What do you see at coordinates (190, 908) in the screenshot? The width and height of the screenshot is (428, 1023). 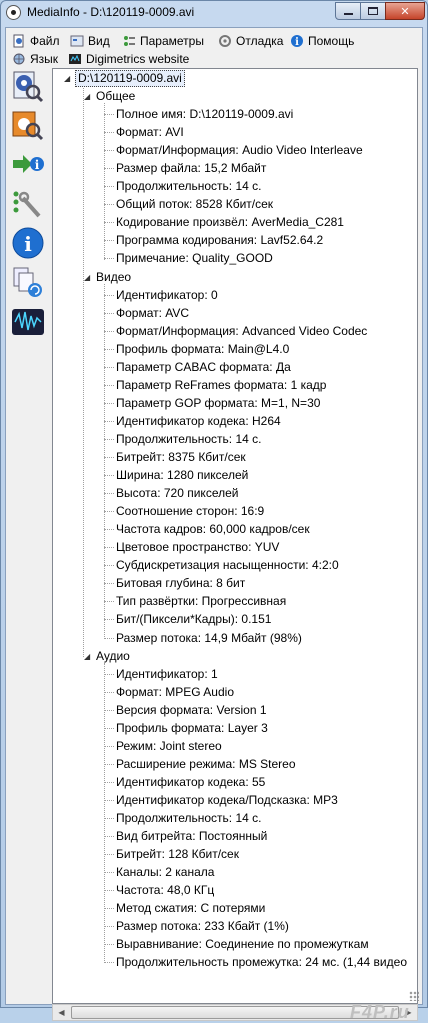 I see `tree-info-item: Метод сжатия: С потерями` at bounding box center [190, 908].